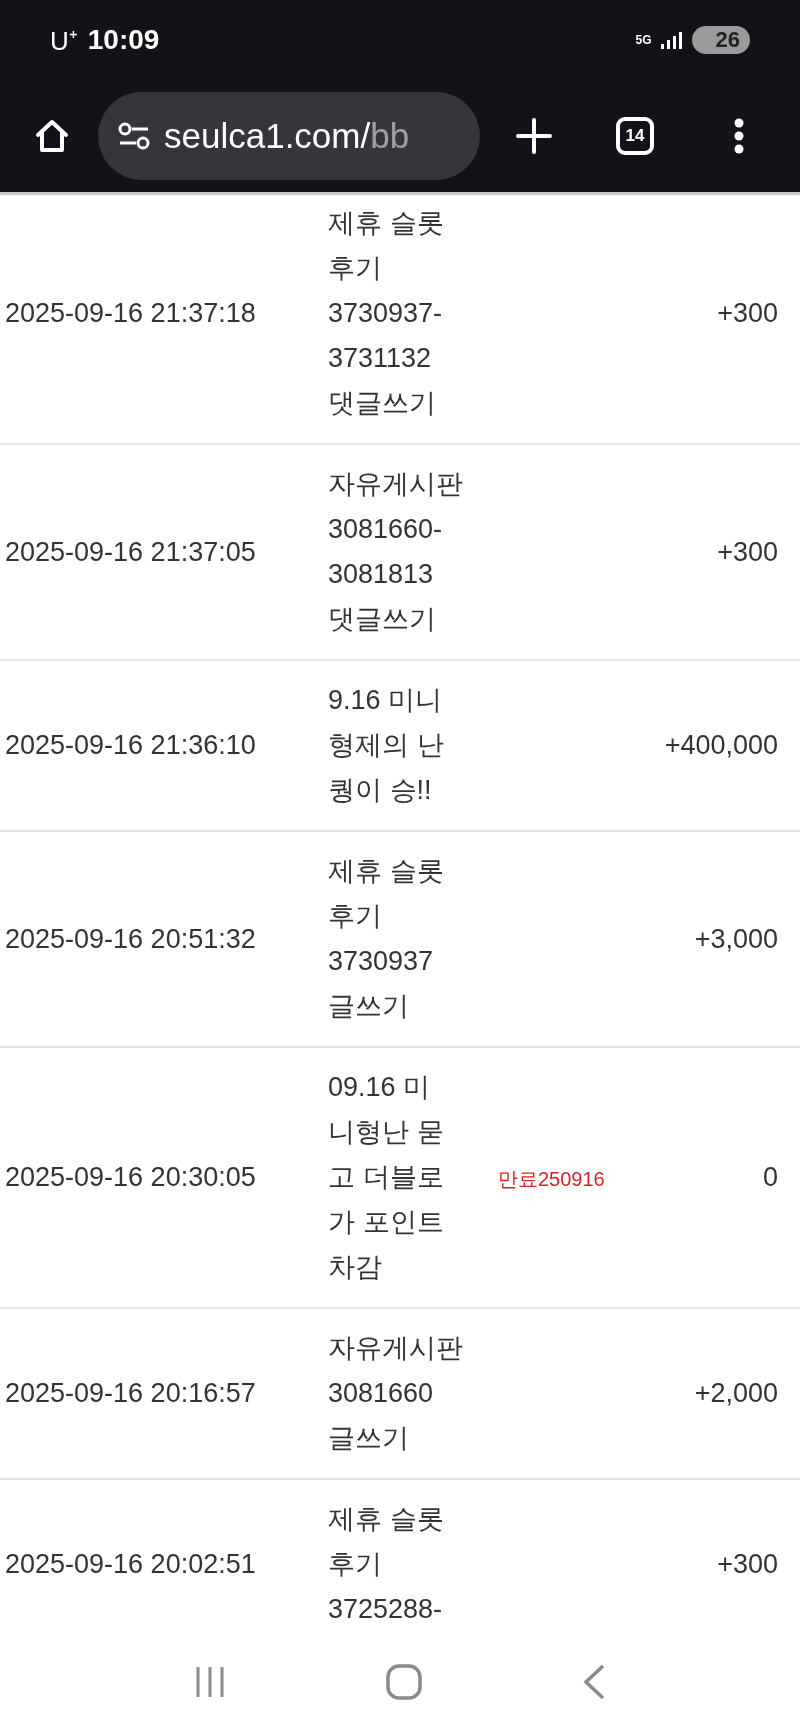 Image resolution: width=800 pixels, height=1734 pixels. I want to click on content-line: 3730937, so click(381, 961).